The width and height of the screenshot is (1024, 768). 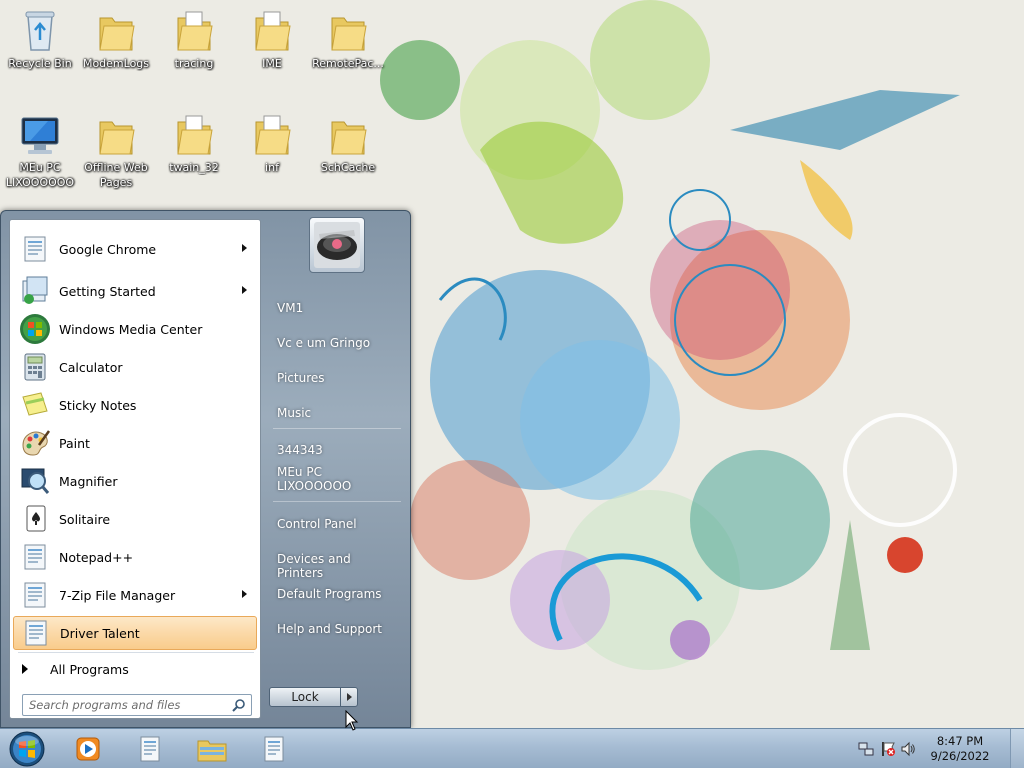 I want to click on program-label: Sticky Notes, so click(x=98, y=405).